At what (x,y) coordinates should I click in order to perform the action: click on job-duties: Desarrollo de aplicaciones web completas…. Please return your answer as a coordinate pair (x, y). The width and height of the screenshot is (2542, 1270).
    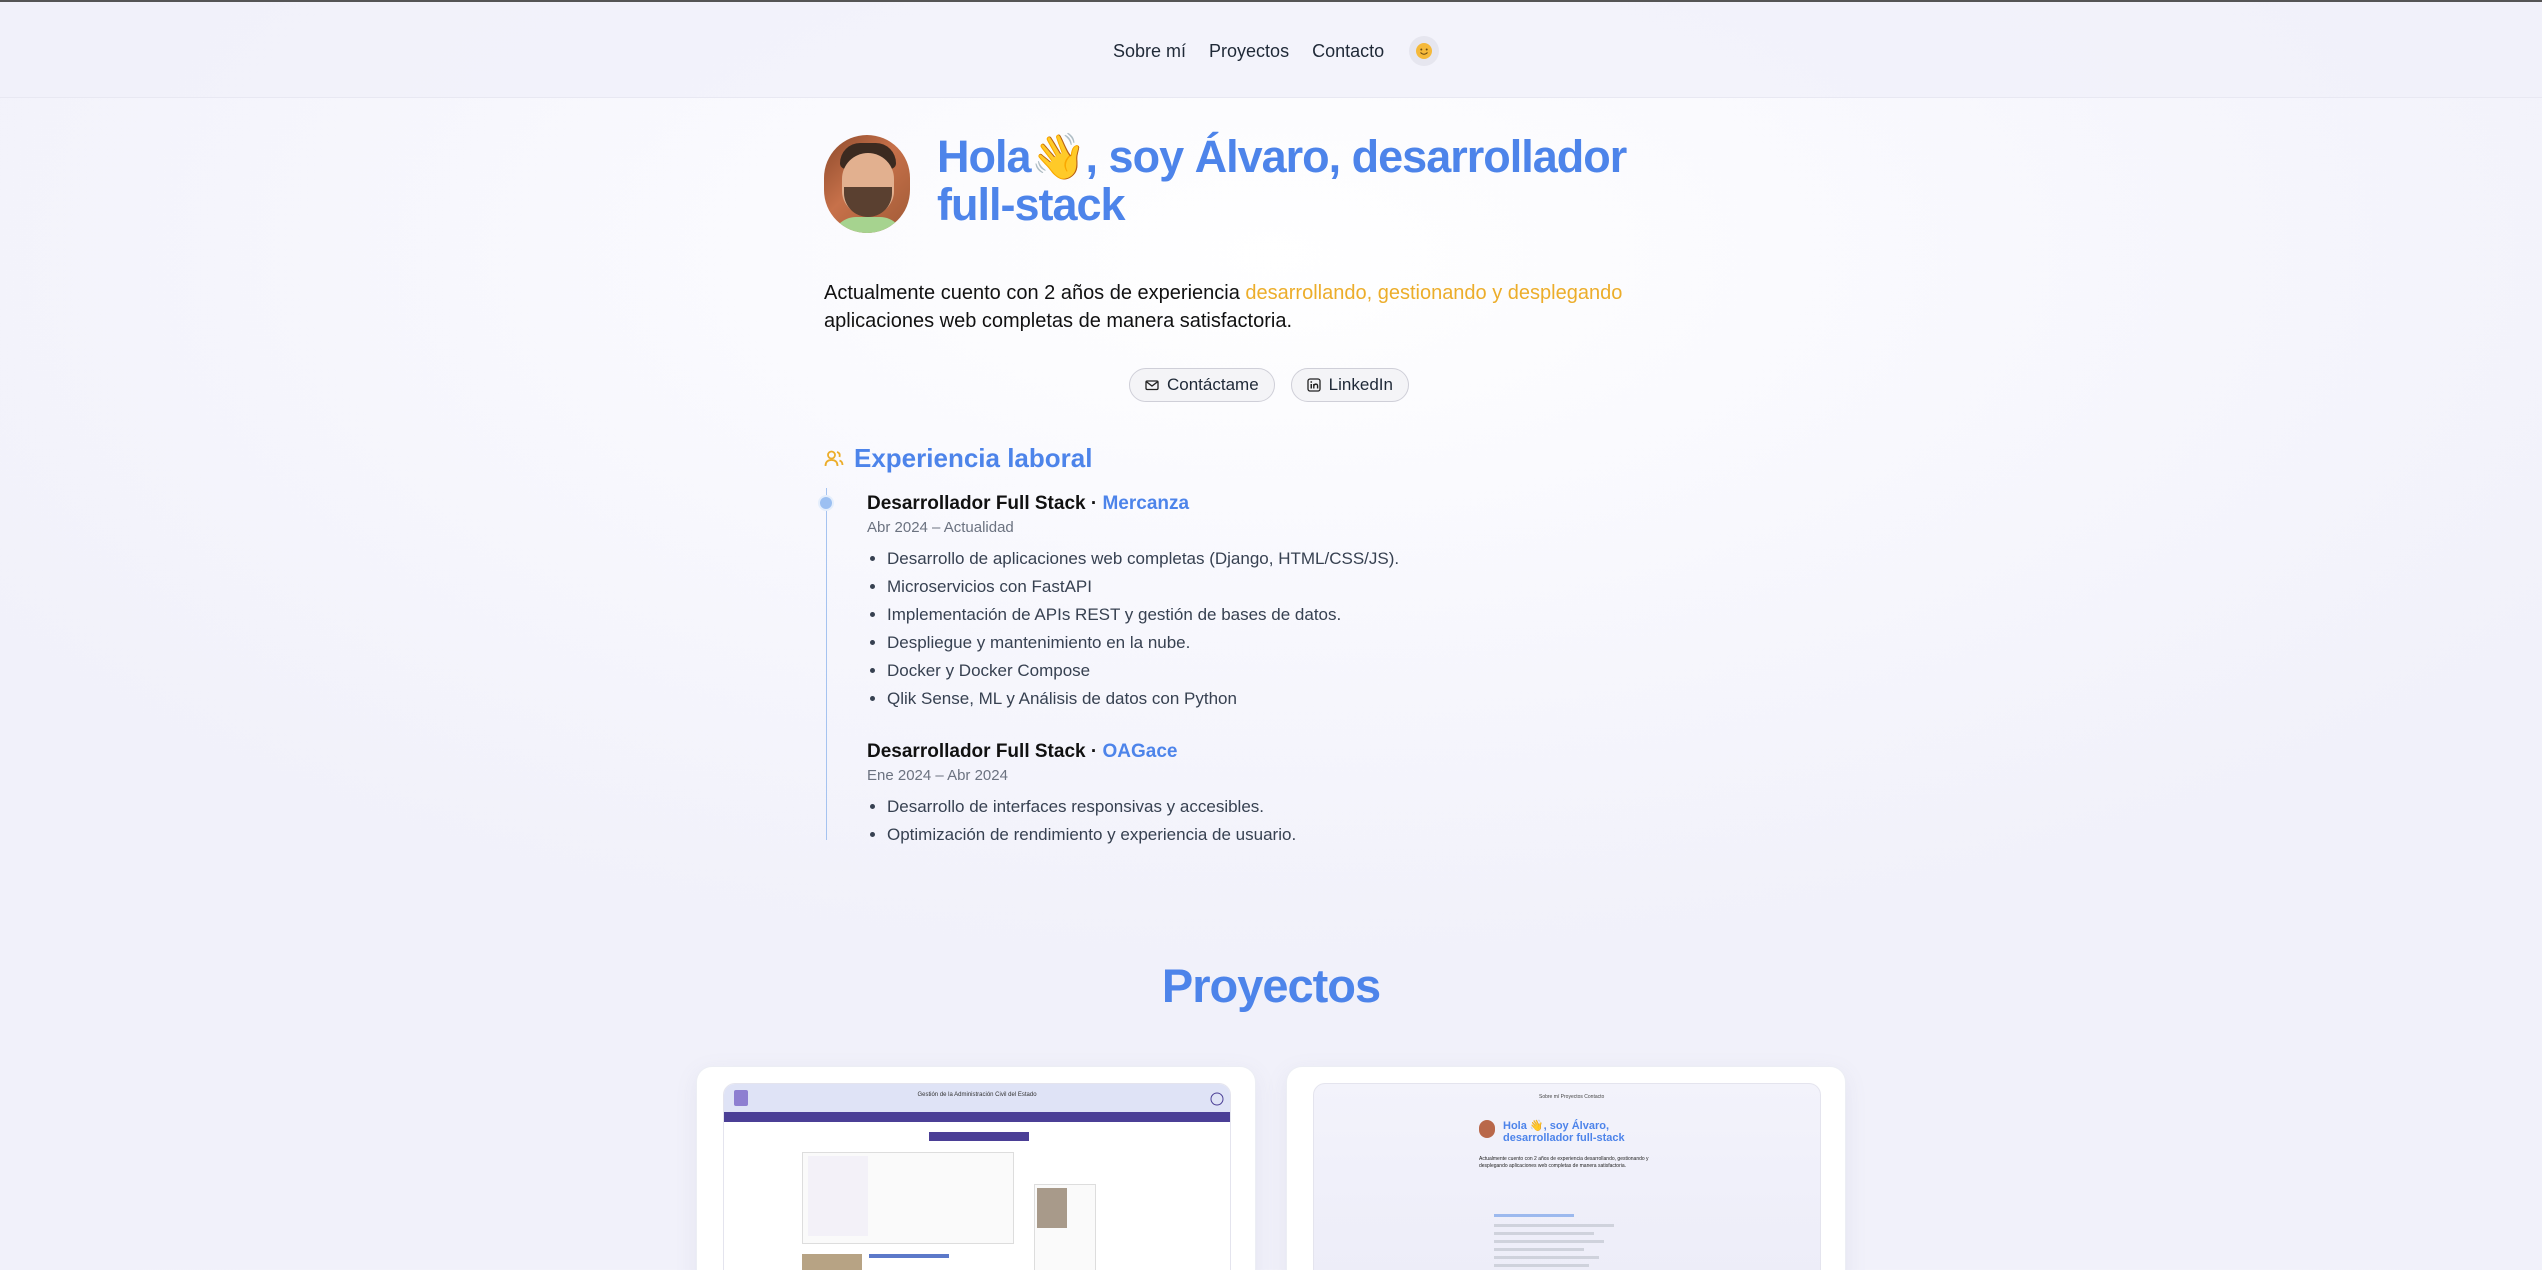
    Looking at the image, I should click on (1133, 629).